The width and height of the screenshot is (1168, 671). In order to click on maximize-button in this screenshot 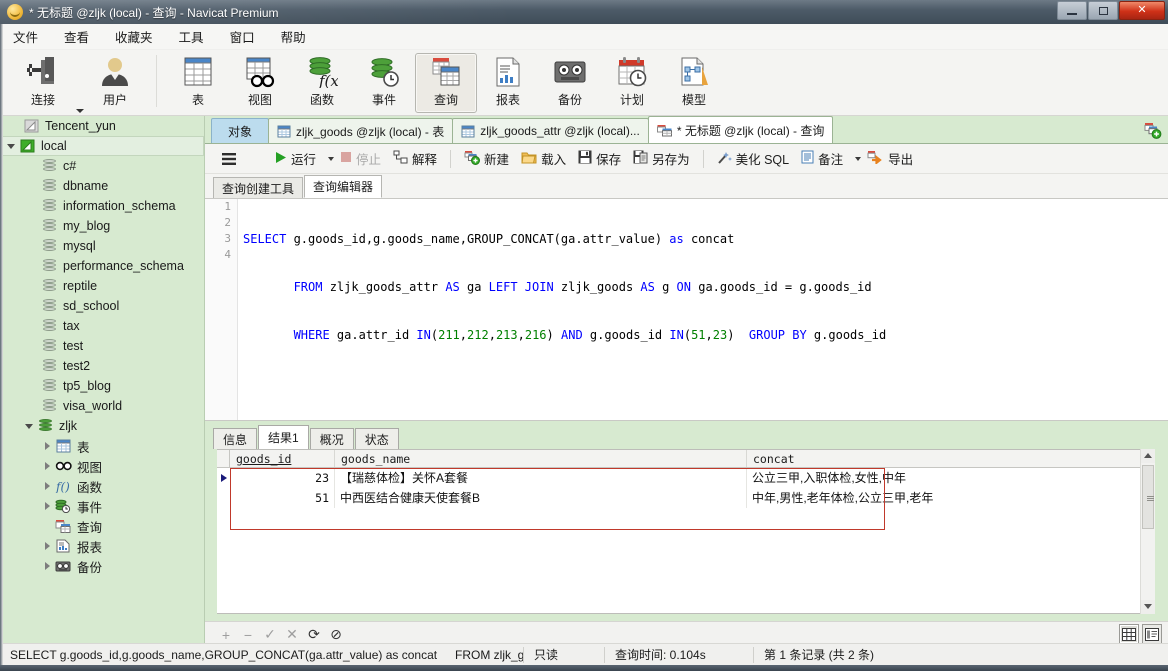, I will do `click(1103, 10)`.